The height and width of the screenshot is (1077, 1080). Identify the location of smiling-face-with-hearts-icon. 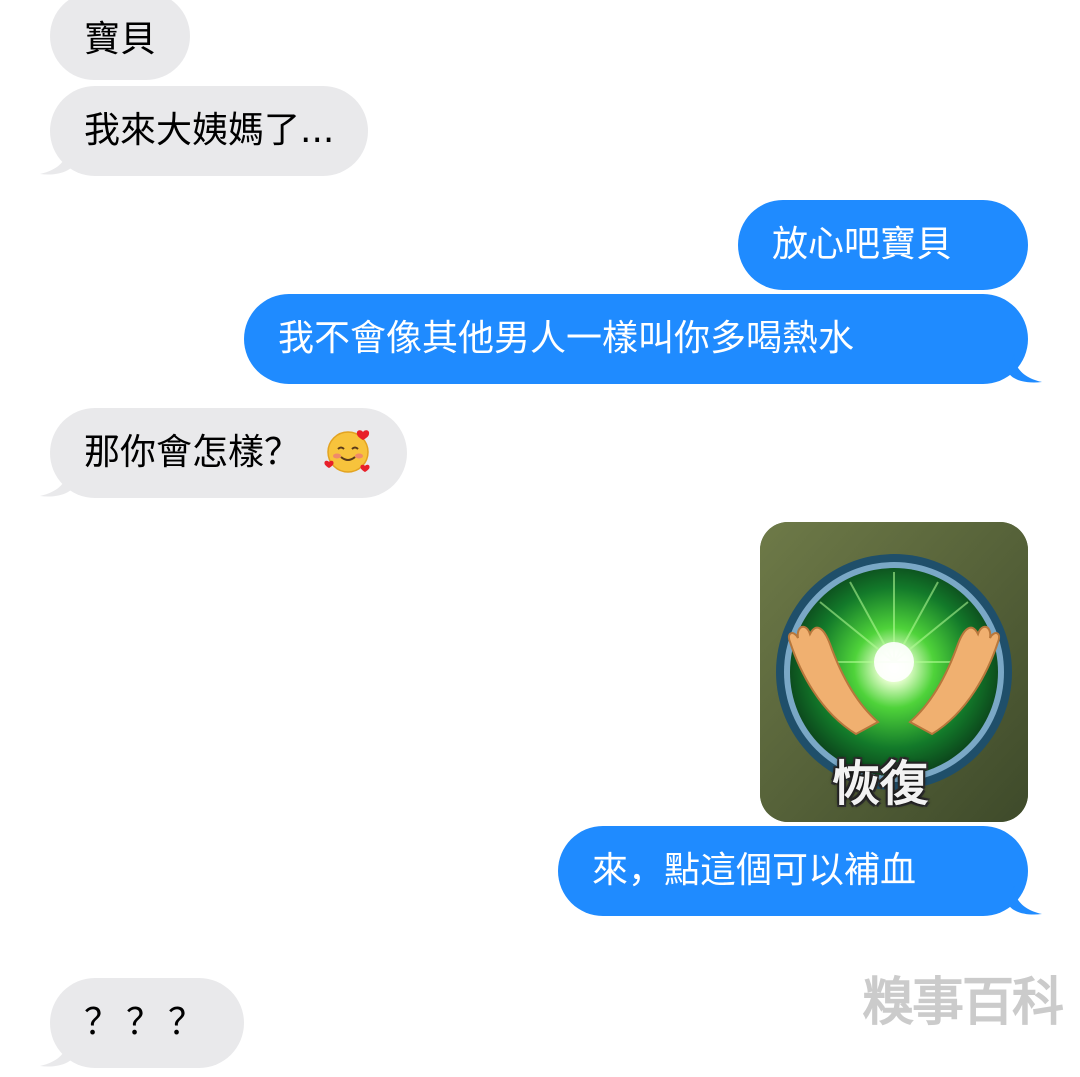
(347, 451).